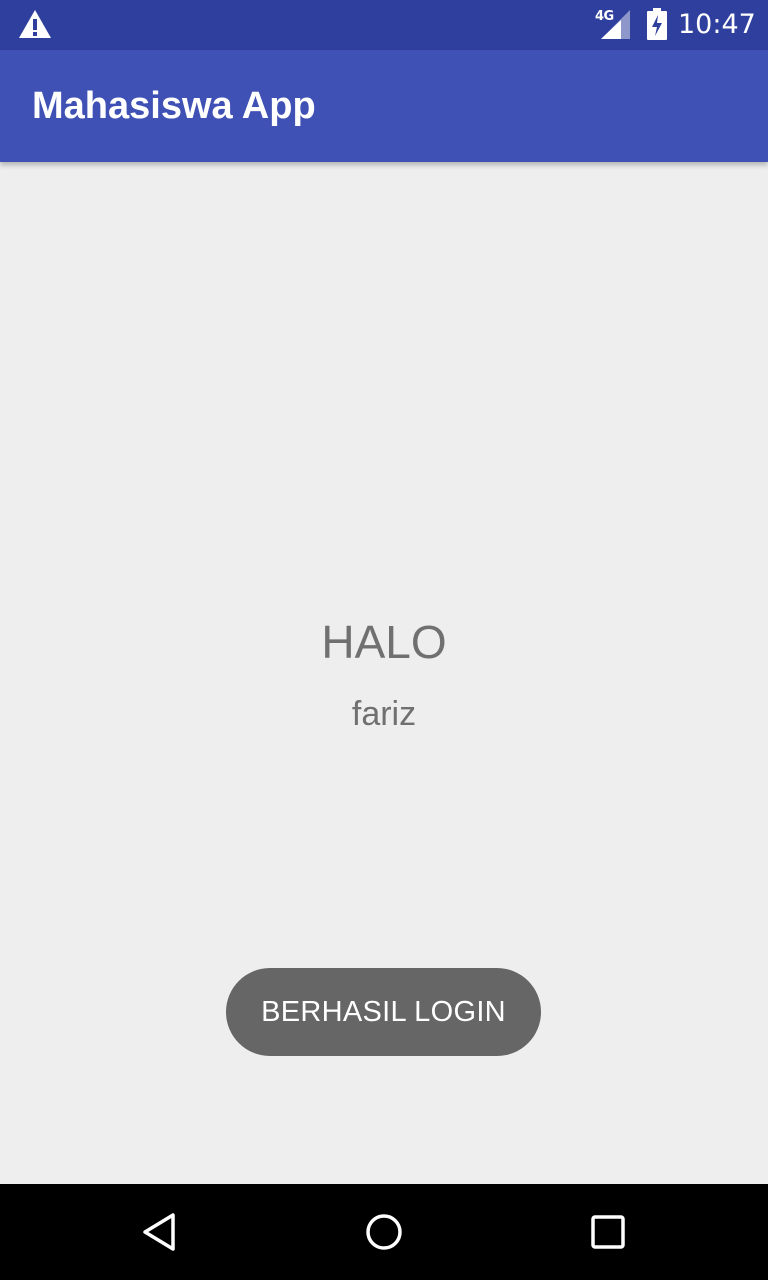  Describe the element at coordinates (35, 24) in the screenshot. I see `warning-icon` at that location.